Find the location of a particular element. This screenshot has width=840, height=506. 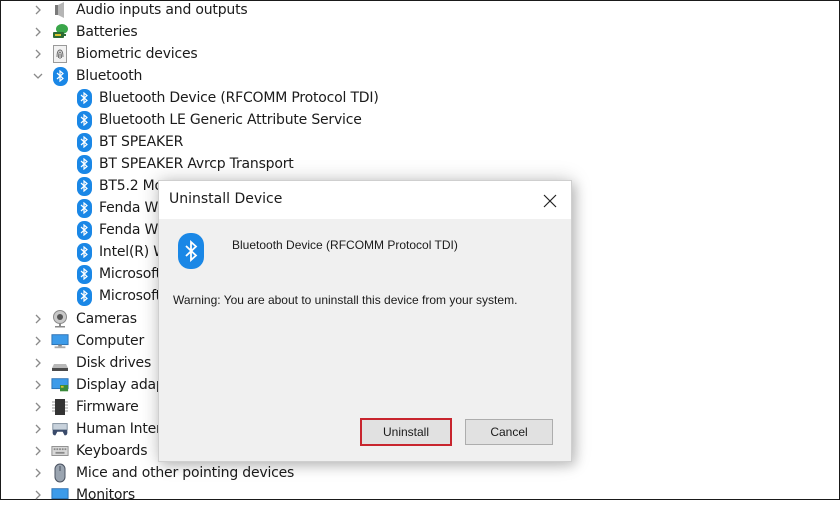

tree-child-bluetooth-device: Bluetooth Device (RFCOMM Protocol TDI) is located at coordinates (227, 98).